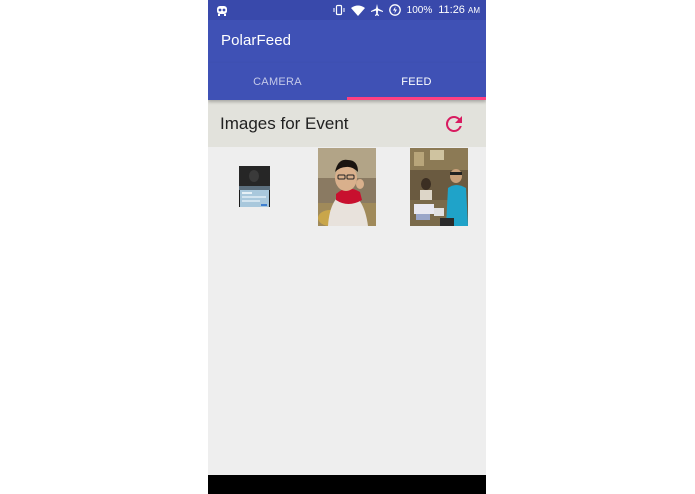  I want to click on photo-person-red-hood-image, so click(347, 187).